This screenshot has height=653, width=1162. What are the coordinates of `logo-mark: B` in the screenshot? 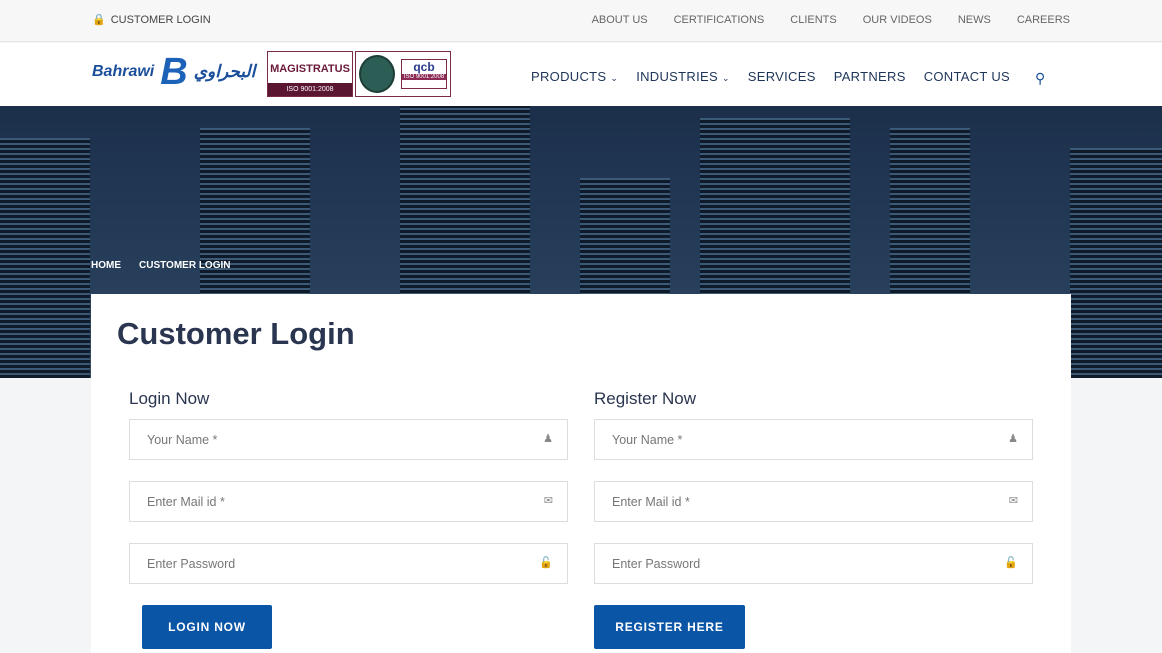 It's located at (174, 72).